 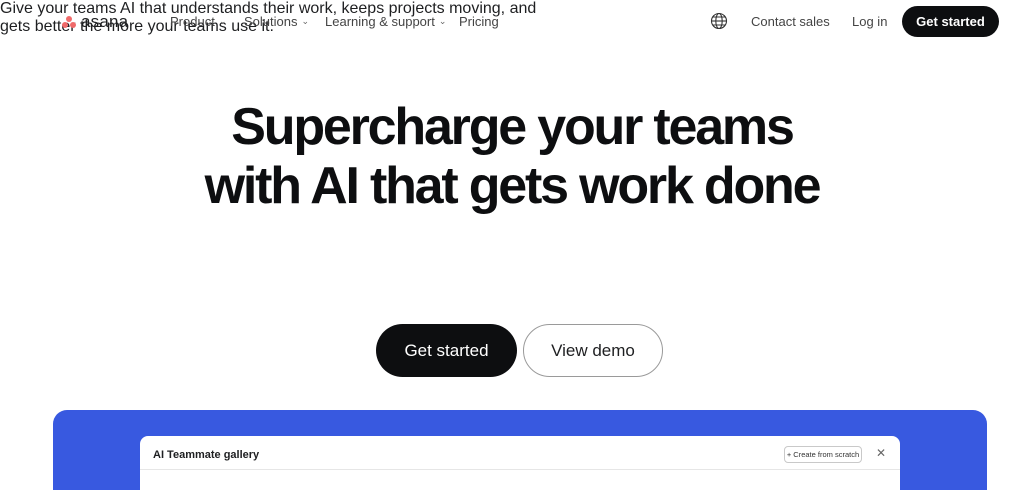 I want to click on nav-item-learning-support: Learning & support ⌄, so click(x=385, y=21).